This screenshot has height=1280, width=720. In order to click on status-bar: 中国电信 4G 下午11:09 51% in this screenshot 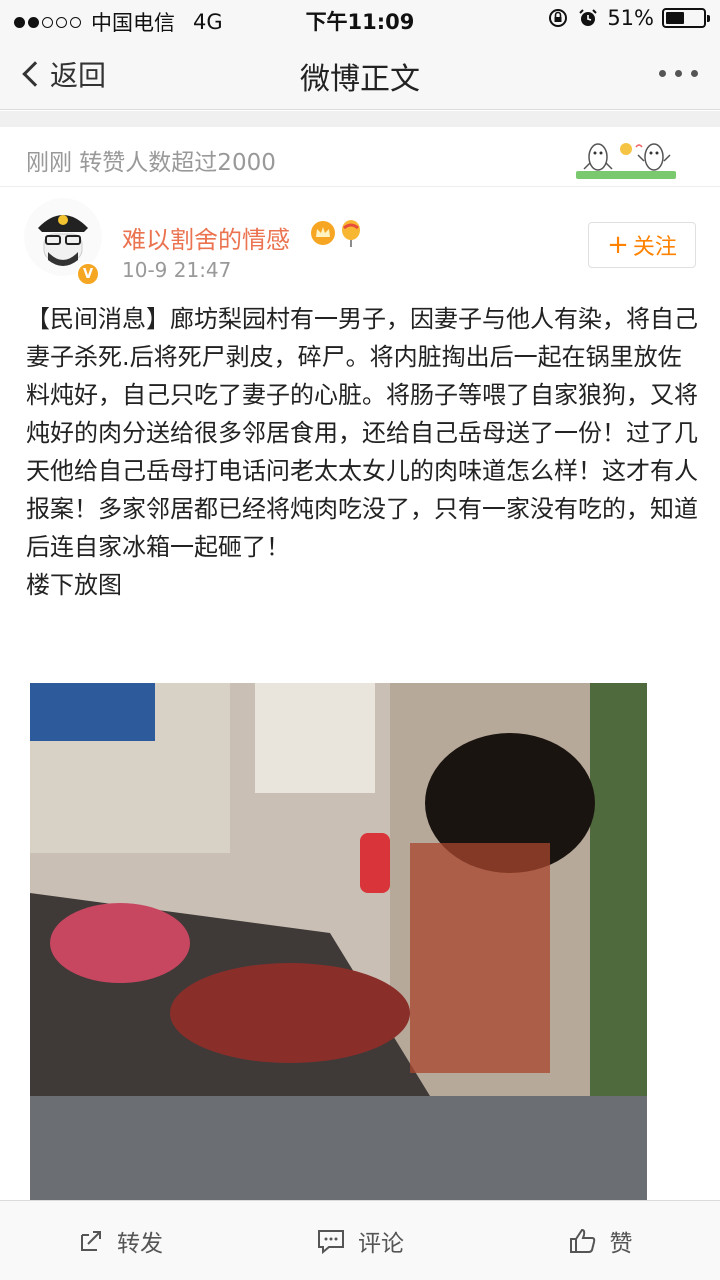, I will do `click(360, 19)`.